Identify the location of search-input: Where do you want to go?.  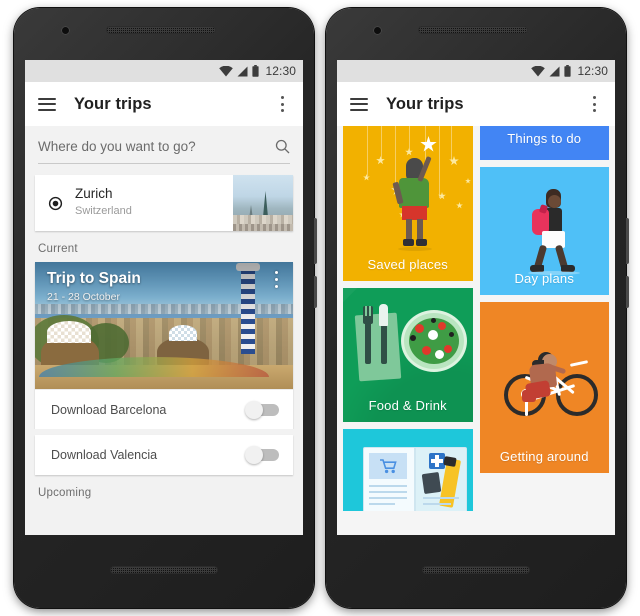
(164, 151).